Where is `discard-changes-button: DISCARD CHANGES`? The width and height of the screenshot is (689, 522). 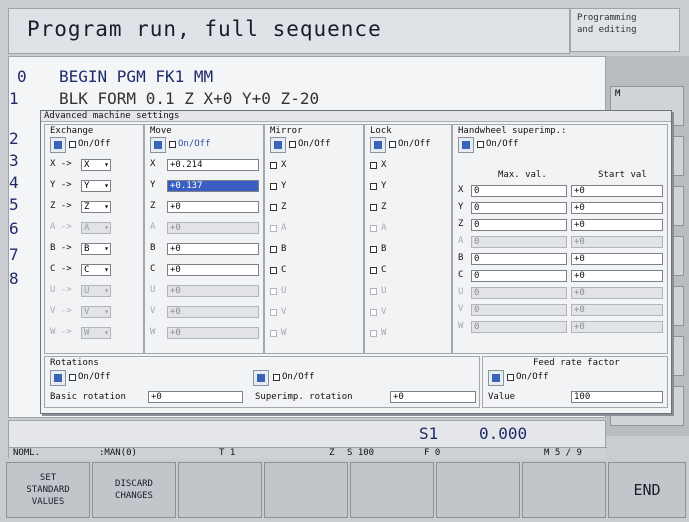
discard-changes-button: DISCARD CHANGES is located at coordinates (134, 490).